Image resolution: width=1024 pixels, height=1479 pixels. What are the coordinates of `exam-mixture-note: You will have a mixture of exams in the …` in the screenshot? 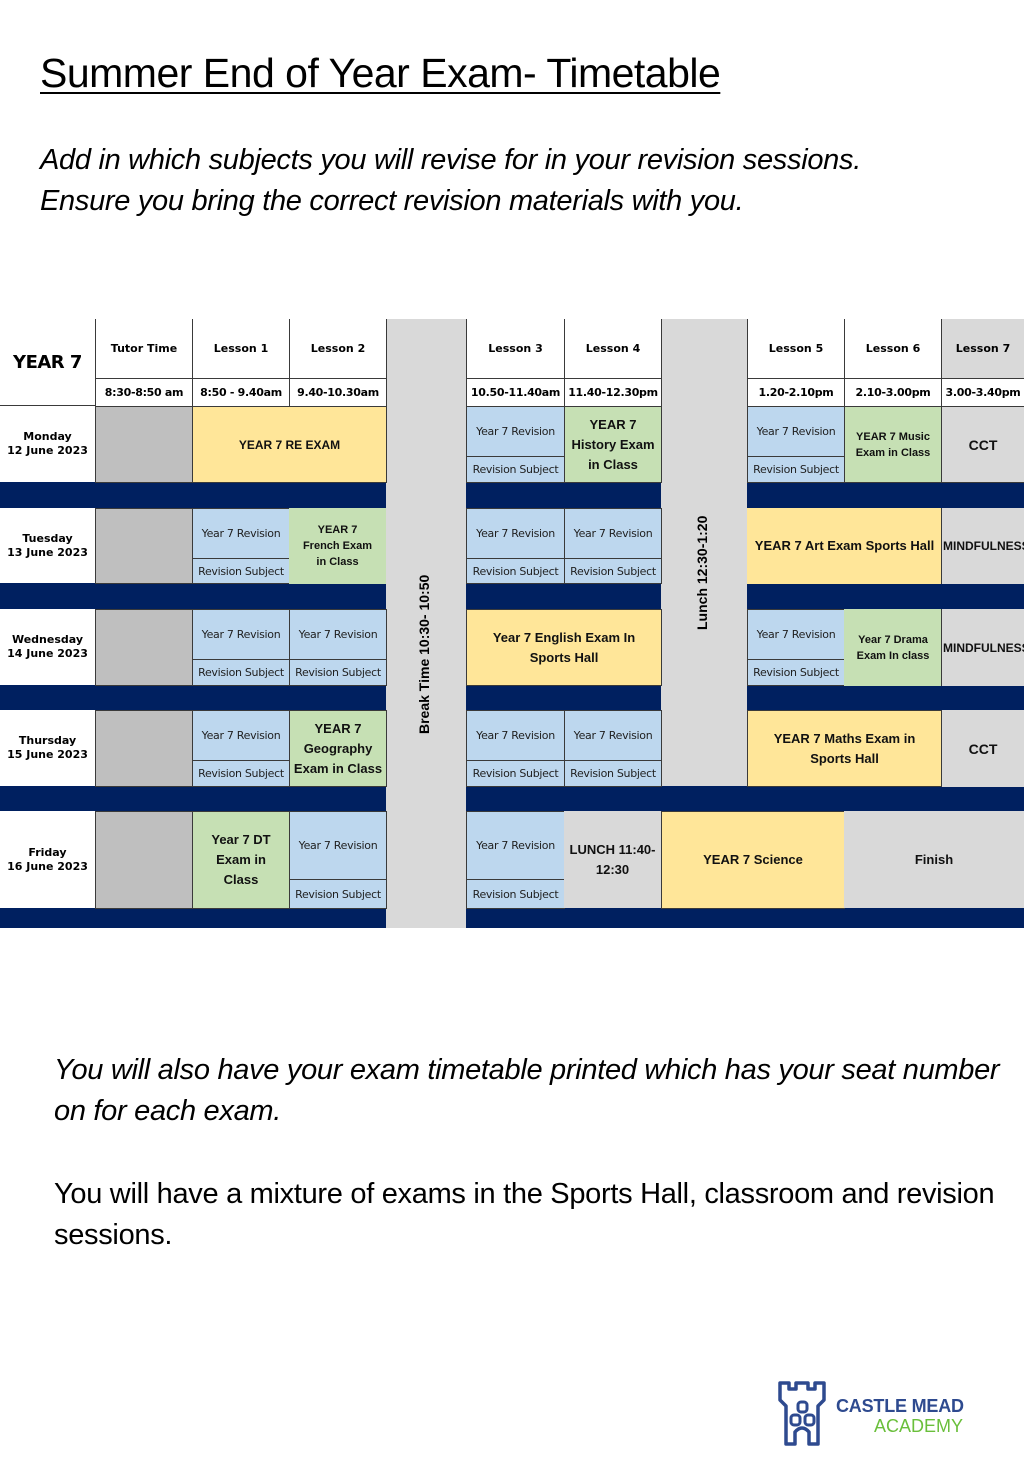 It's located at (524, 1214).